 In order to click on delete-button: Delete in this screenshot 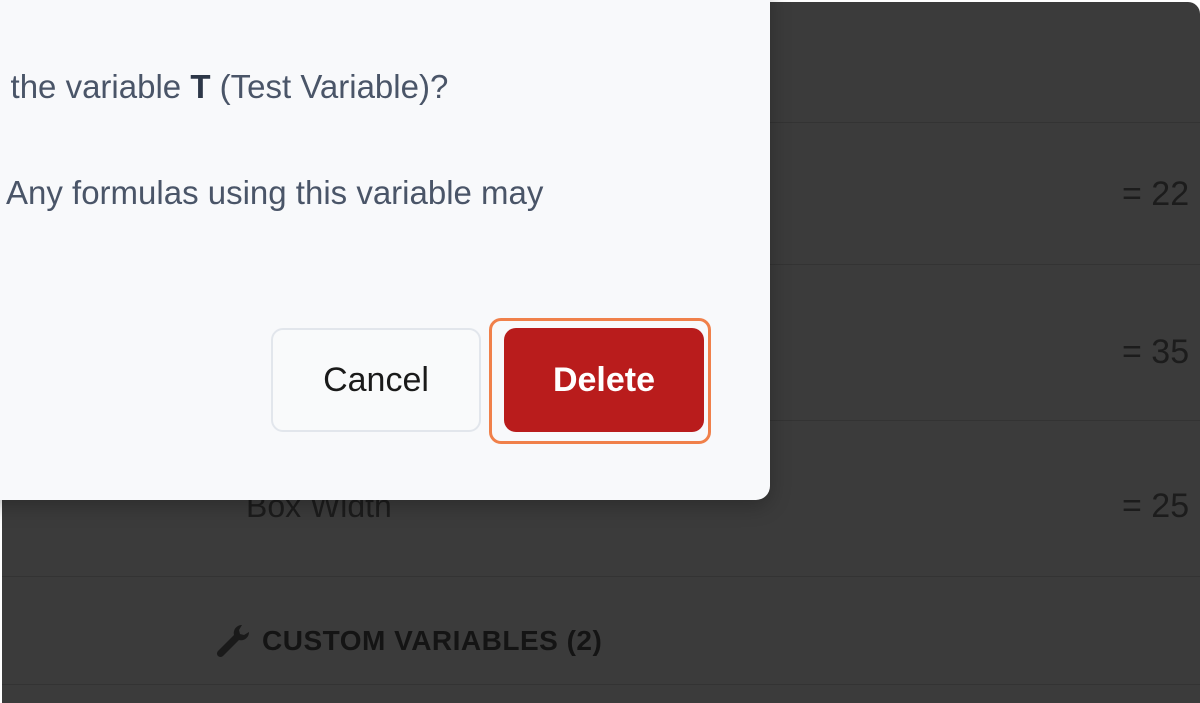, I will do `click(604, 380)`.